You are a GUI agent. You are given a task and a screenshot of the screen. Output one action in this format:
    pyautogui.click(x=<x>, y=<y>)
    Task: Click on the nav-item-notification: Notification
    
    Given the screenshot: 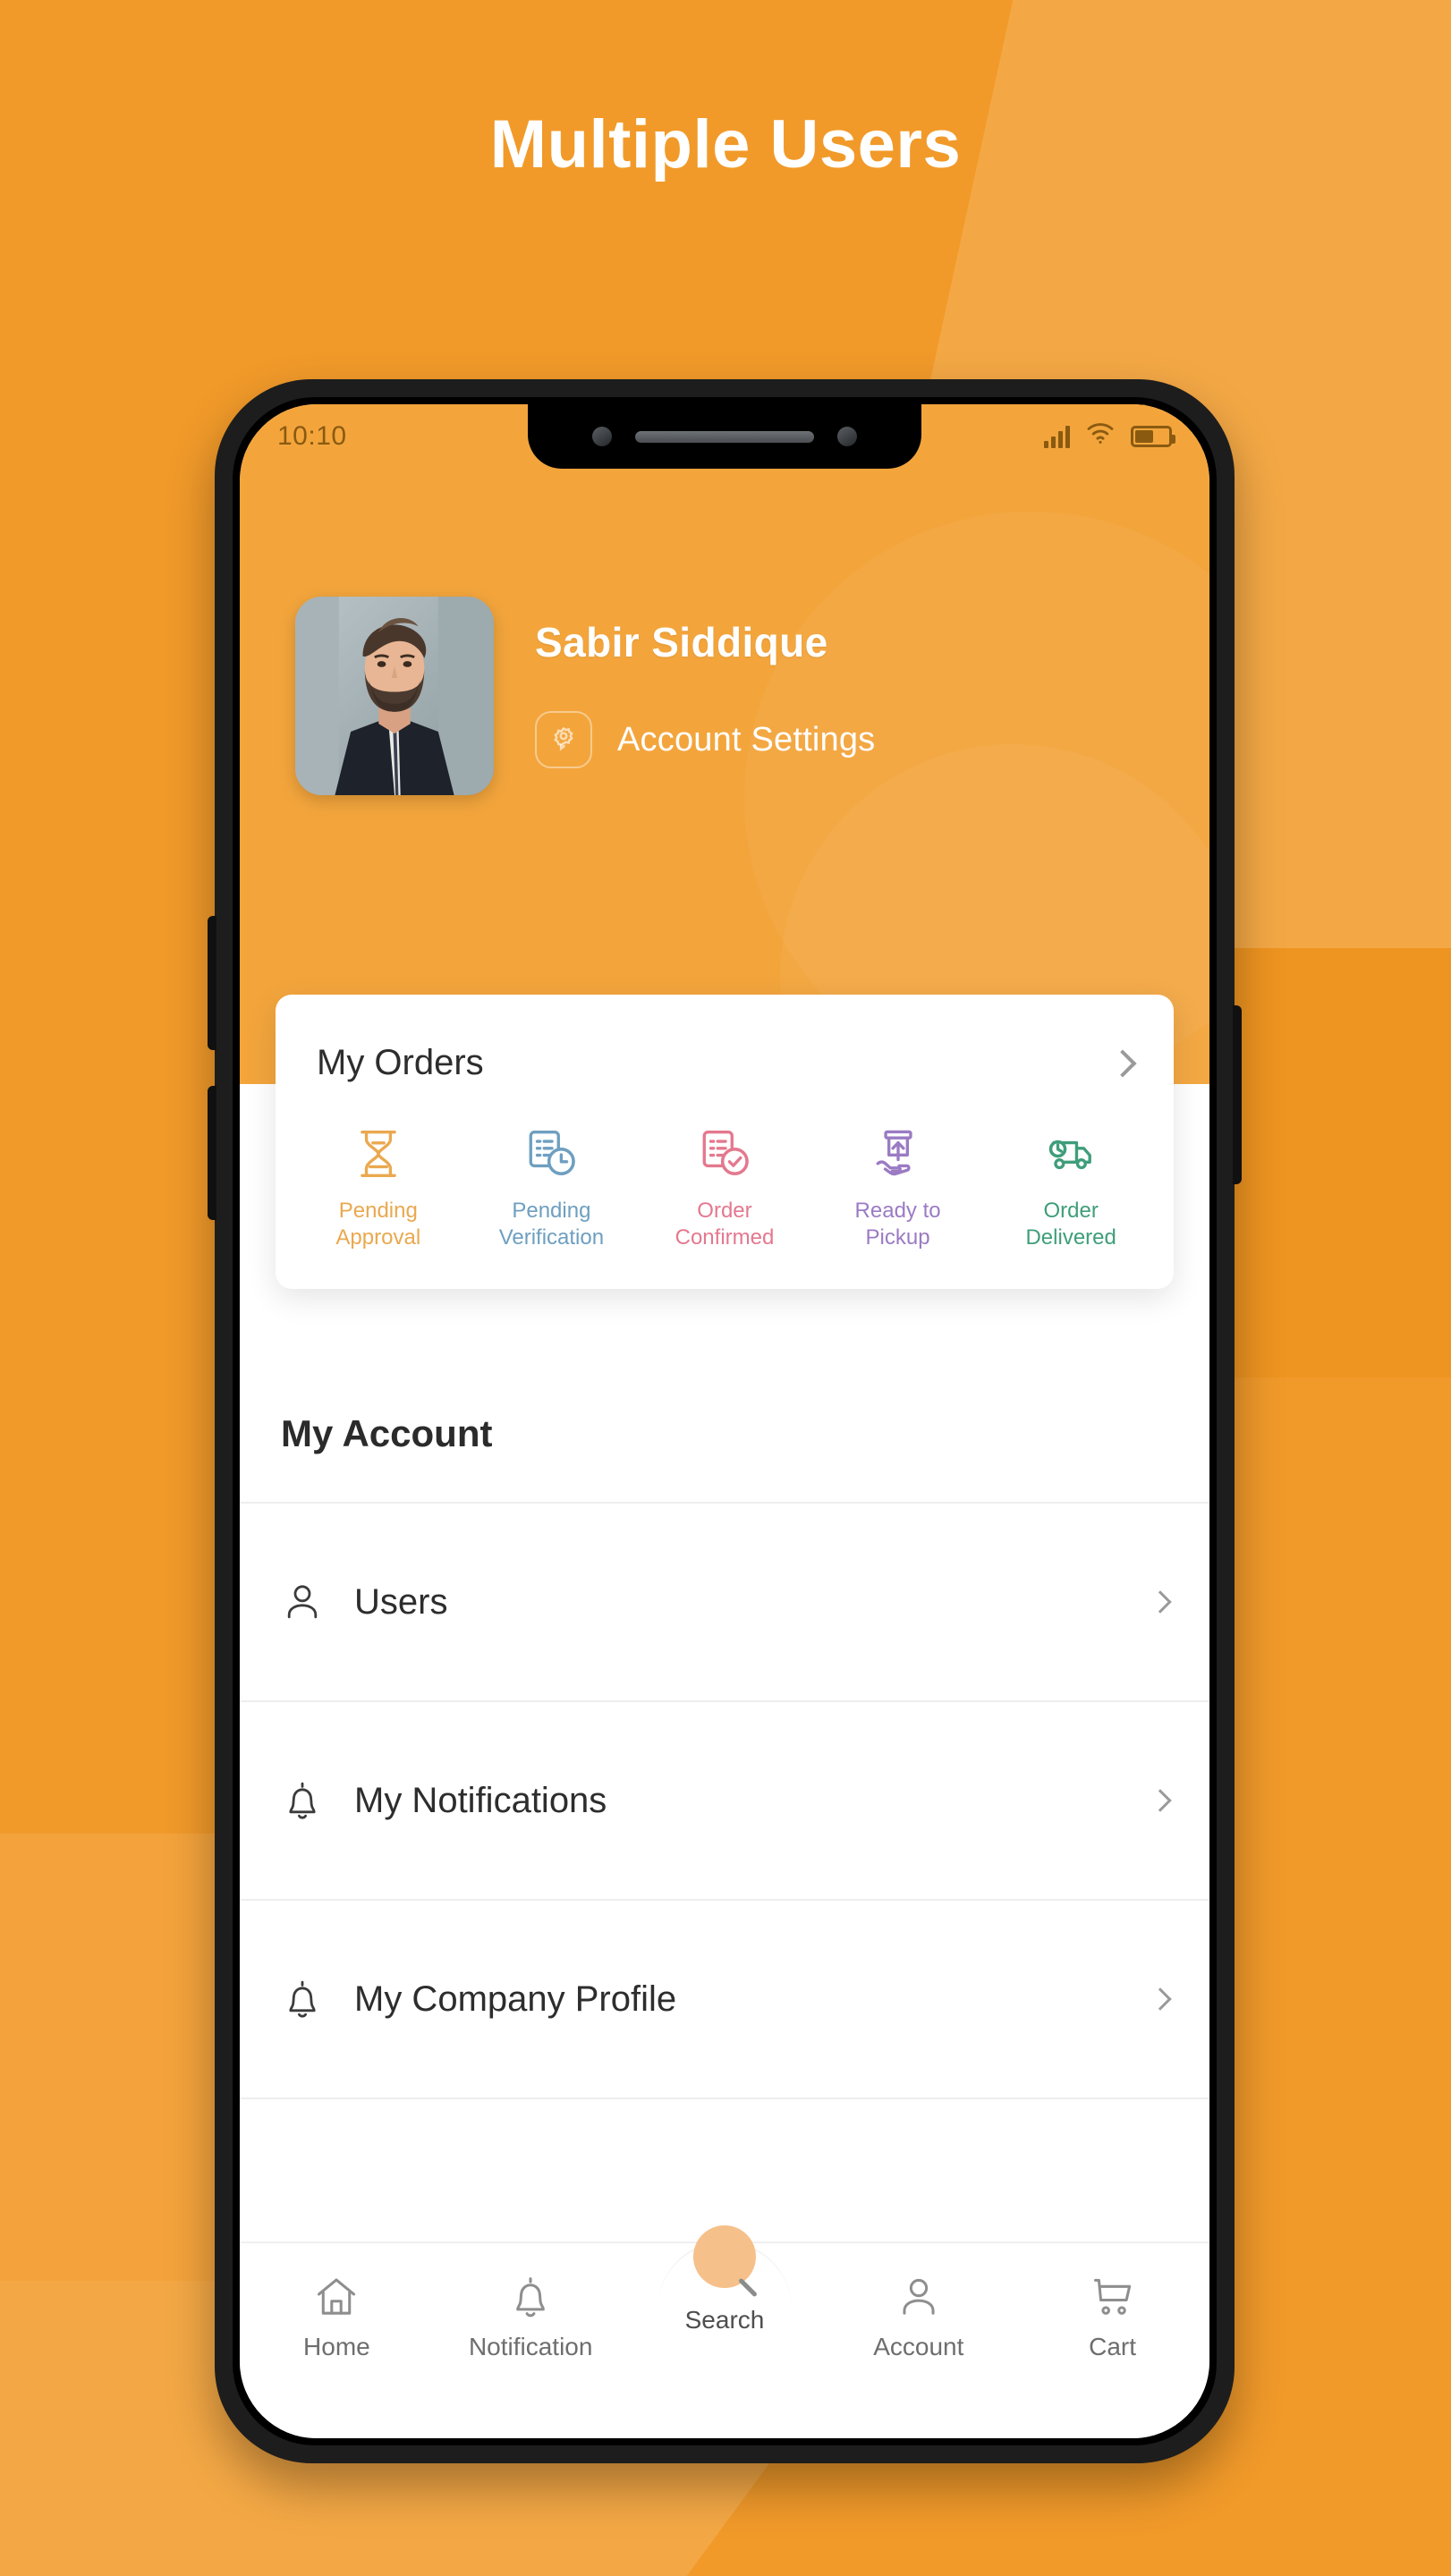 What is the action you would take?
    pyautogui.click(x=531, y=2317)
    